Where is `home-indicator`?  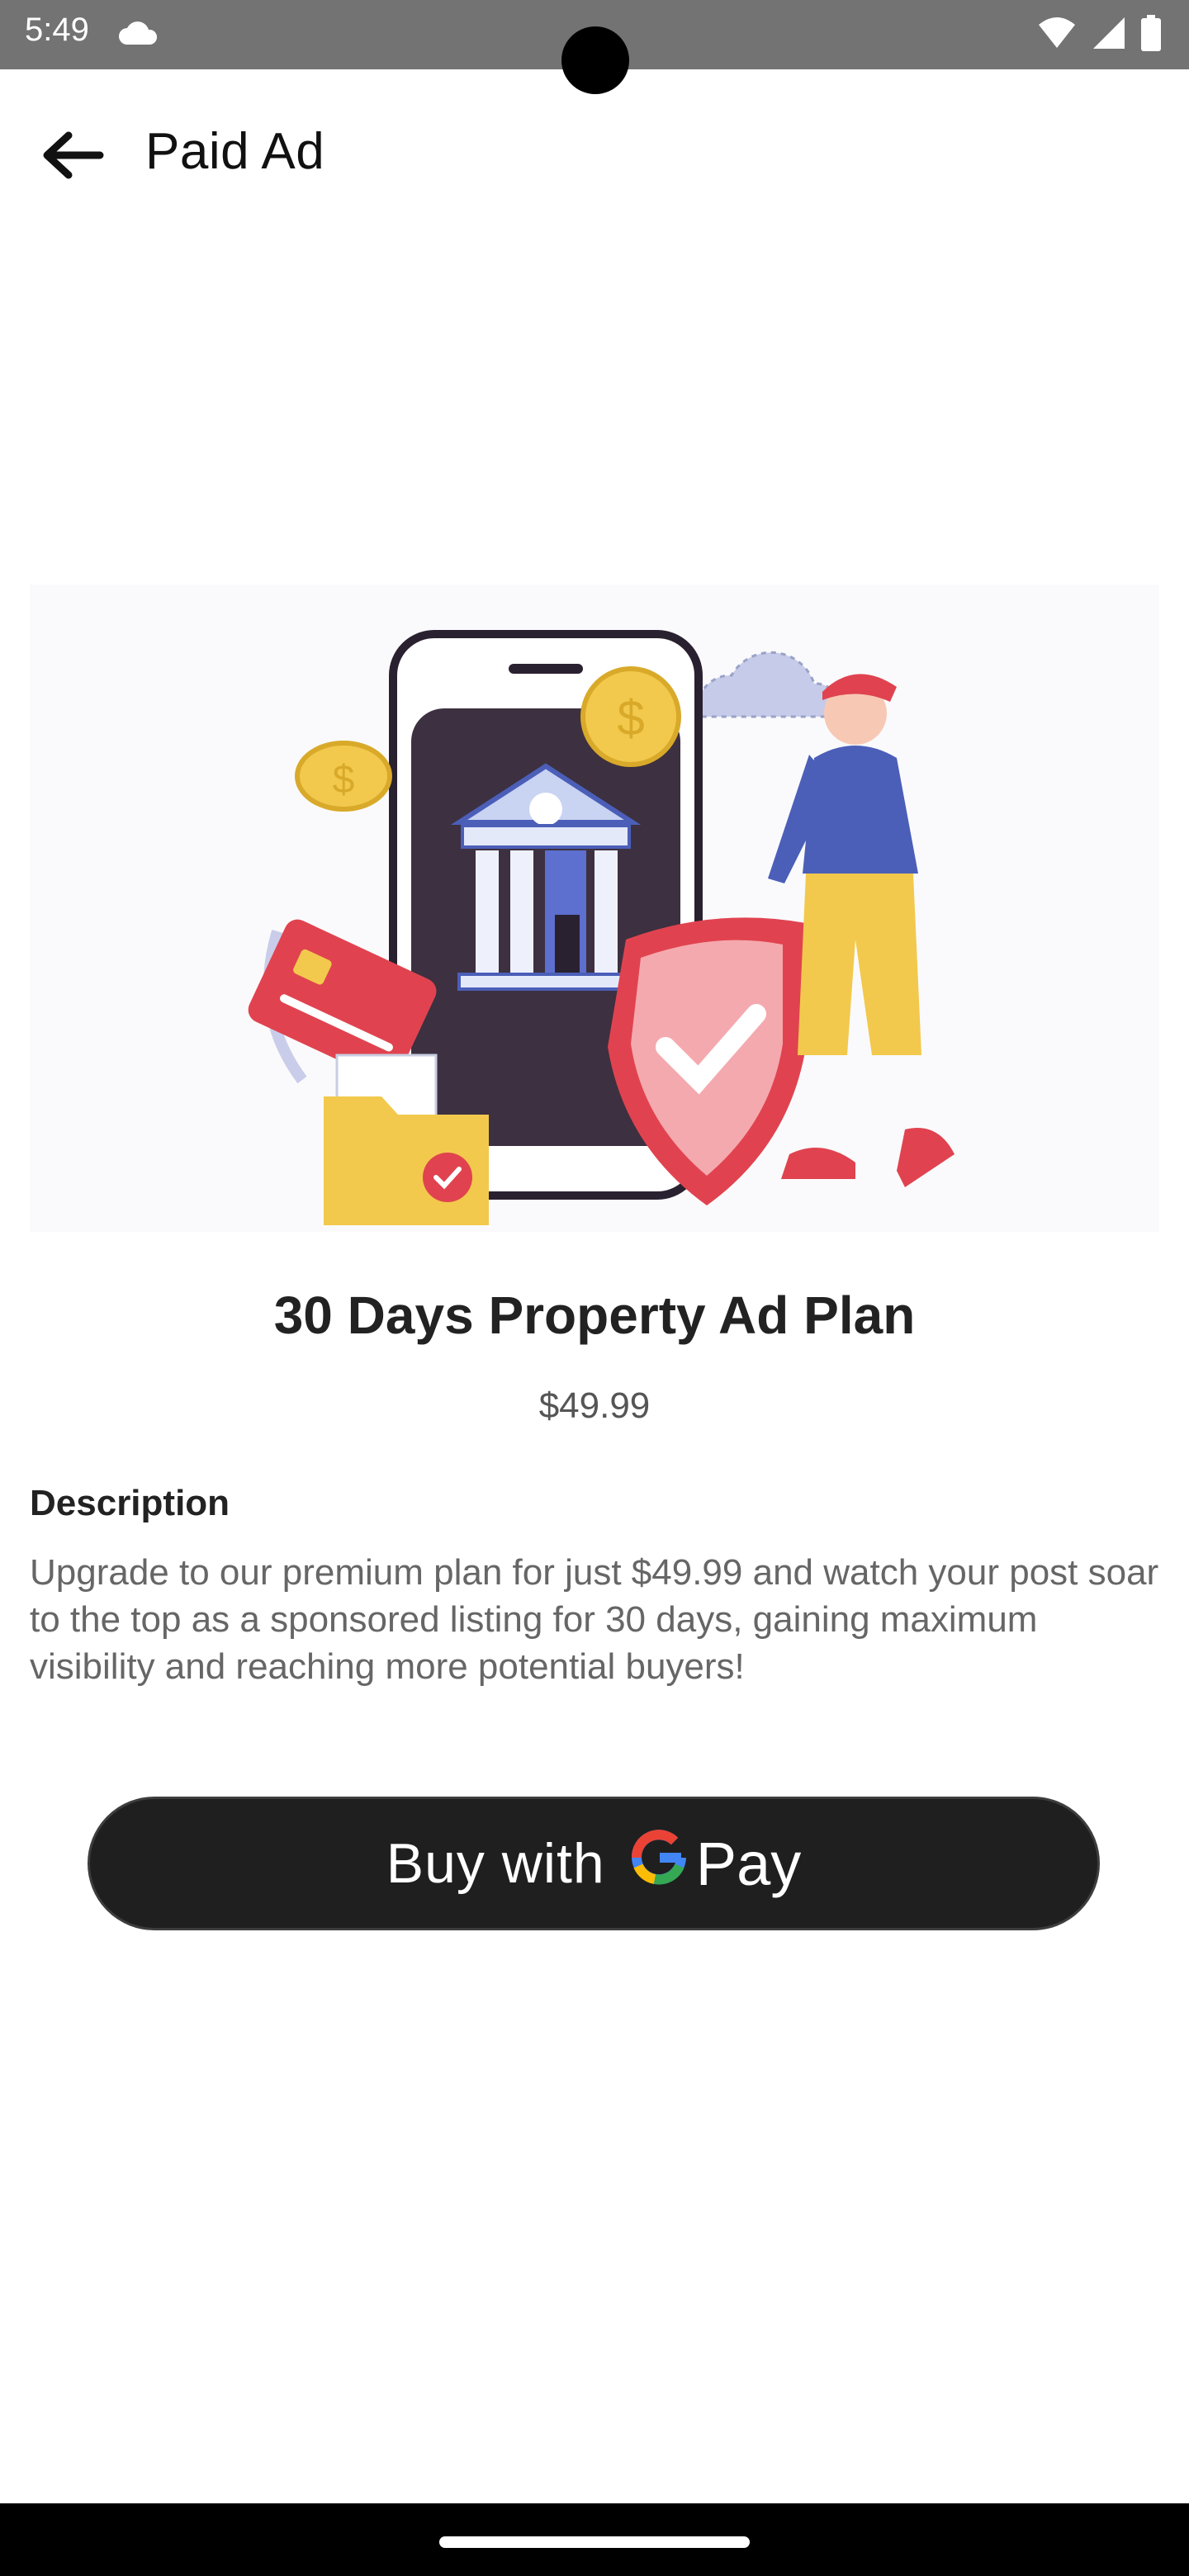 home-indicator is located at coordinates (594, 2542).